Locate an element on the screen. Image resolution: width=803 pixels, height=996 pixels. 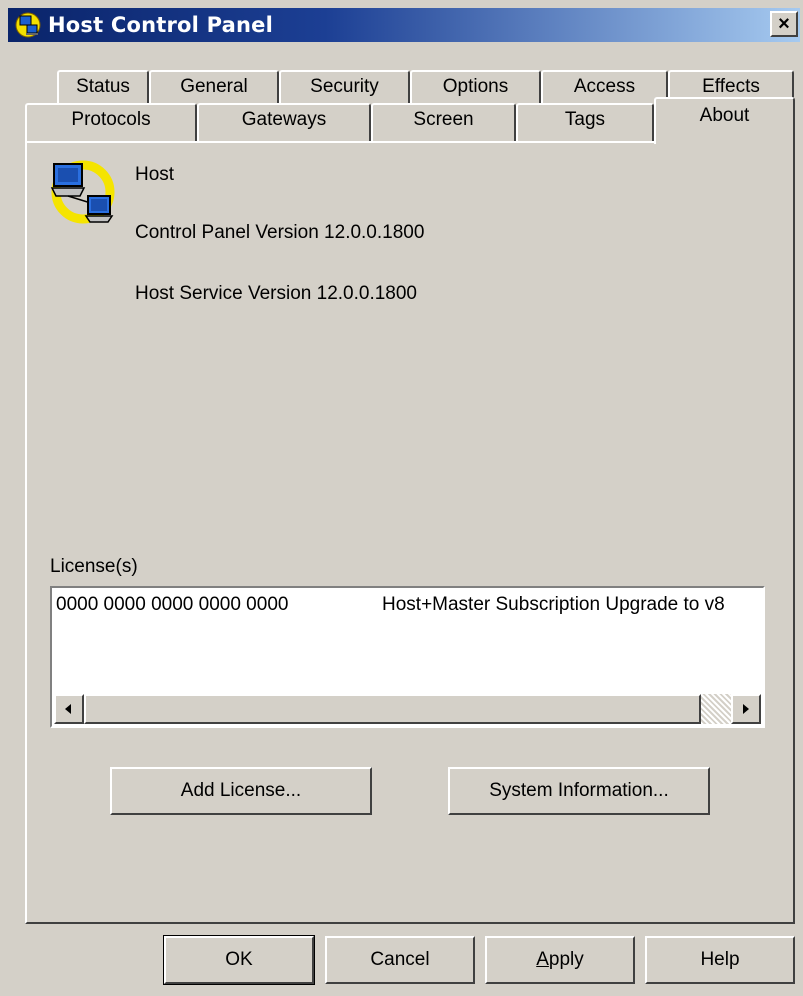
tab-label: About is located at coordinates (724, 115).